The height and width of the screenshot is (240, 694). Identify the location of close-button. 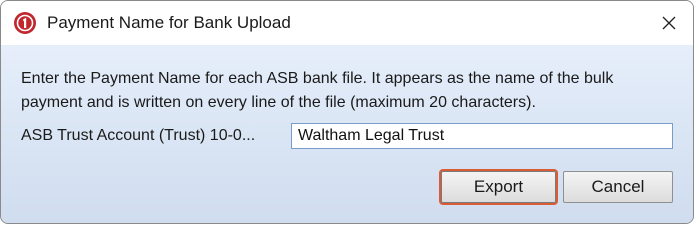
(669, 23).